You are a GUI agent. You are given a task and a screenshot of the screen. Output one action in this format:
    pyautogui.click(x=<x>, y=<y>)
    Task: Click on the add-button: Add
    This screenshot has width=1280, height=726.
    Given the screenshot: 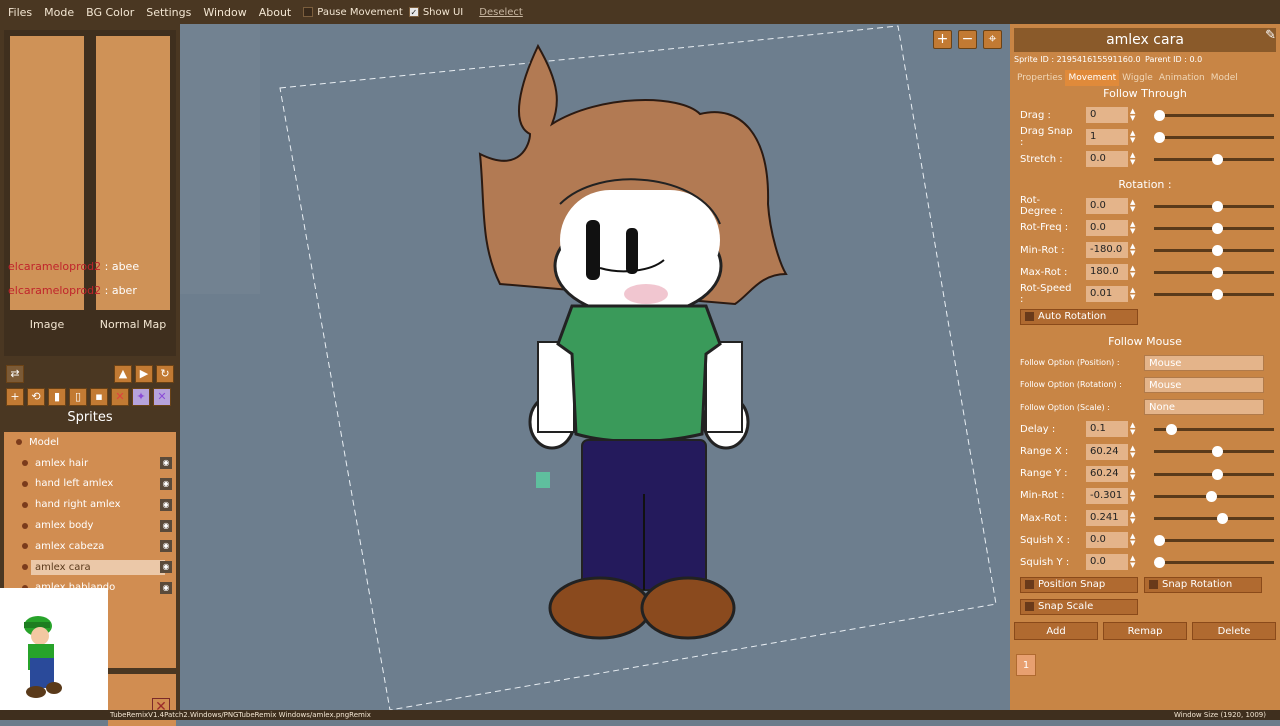 What is the action you would take?
    pyautogui.click(x=1056, y=631)
    